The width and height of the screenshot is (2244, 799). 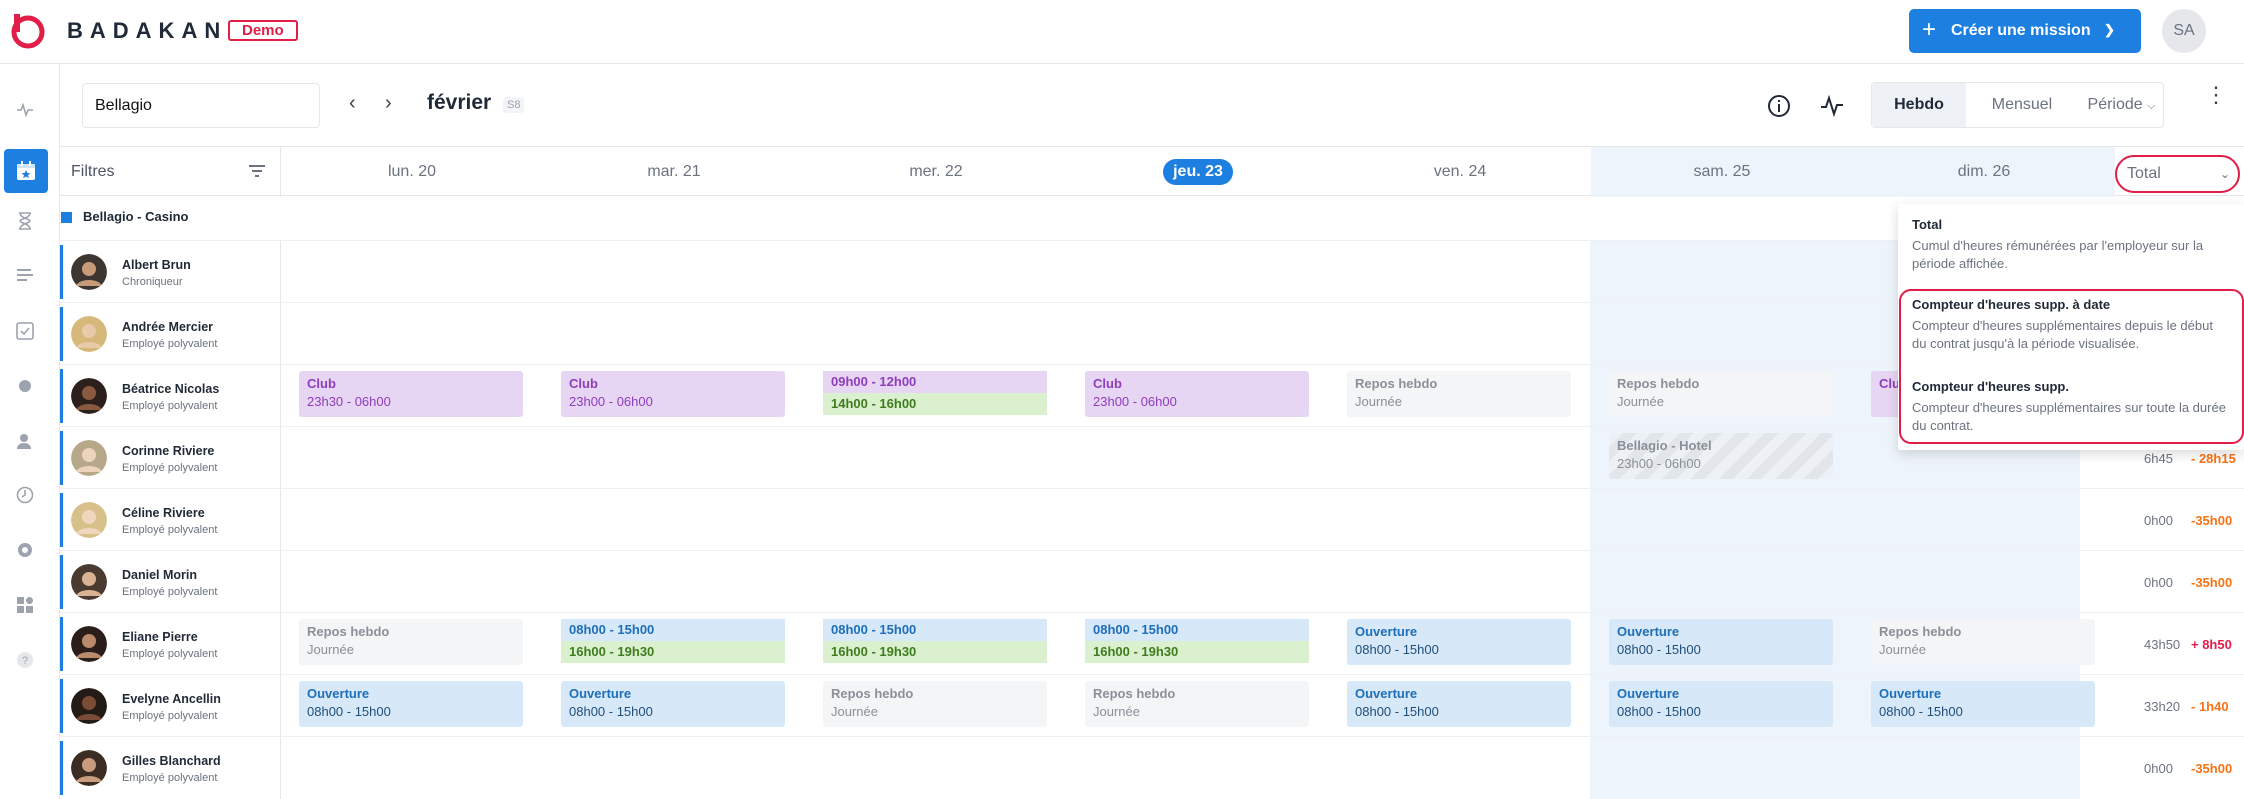 What do you see at coordinates (25, 278) in the screenshot?
I see `list-icon` at bounding box center [25, 278].